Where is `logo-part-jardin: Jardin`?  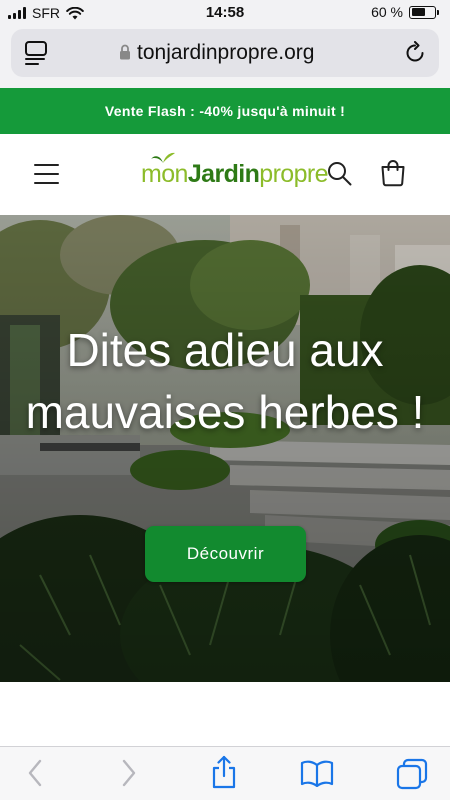
logo-part-jardin: Jardin is located at coordinates (223, 174).